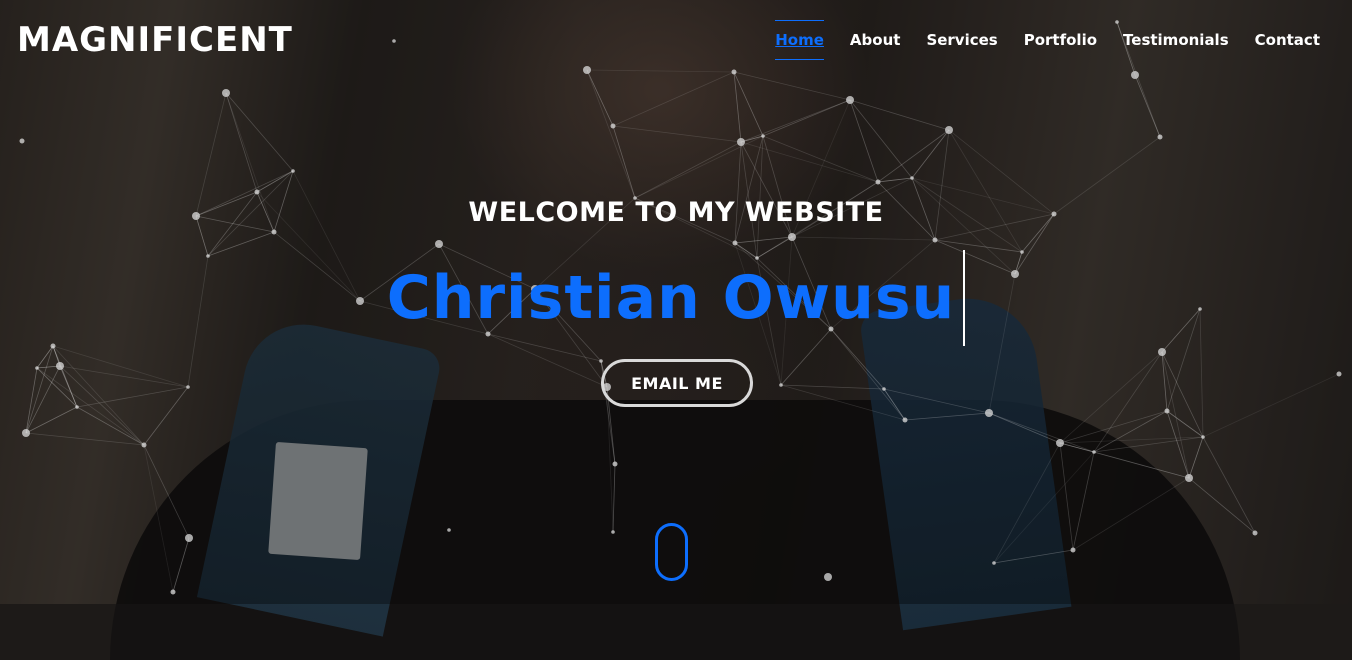  I want to click on nav-about: About, so click(875, 40).